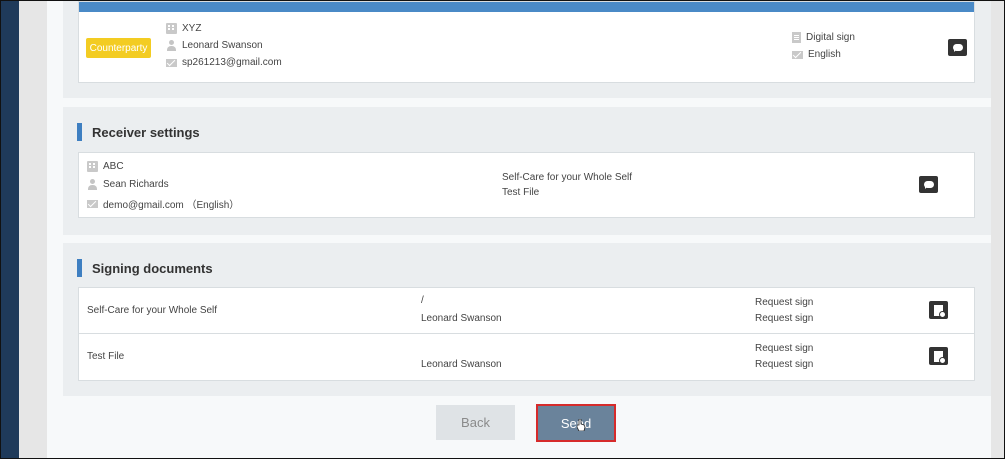 Image resolution: width=1005 pixels, height=459 pixels. Describe the element at coordinates (10, 229) in the screenshot. I see `left-dark-border` at that location.